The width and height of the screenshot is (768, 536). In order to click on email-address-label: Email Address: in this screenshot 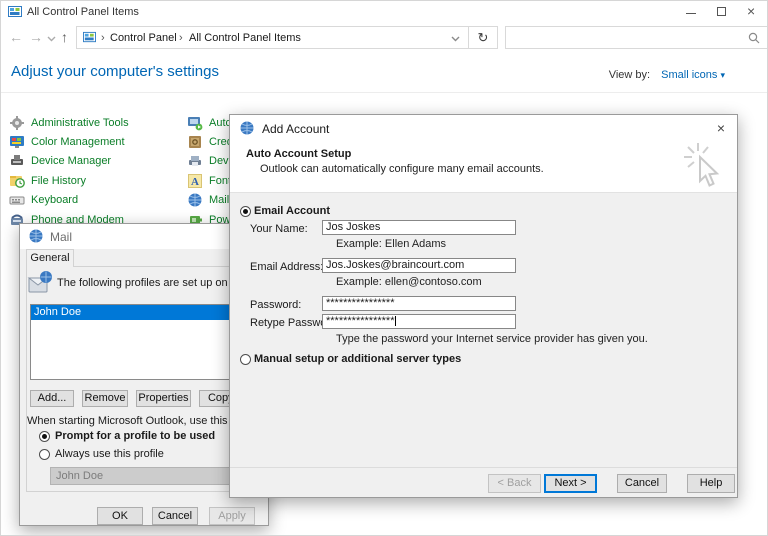, I will do `click(287, 267)`.